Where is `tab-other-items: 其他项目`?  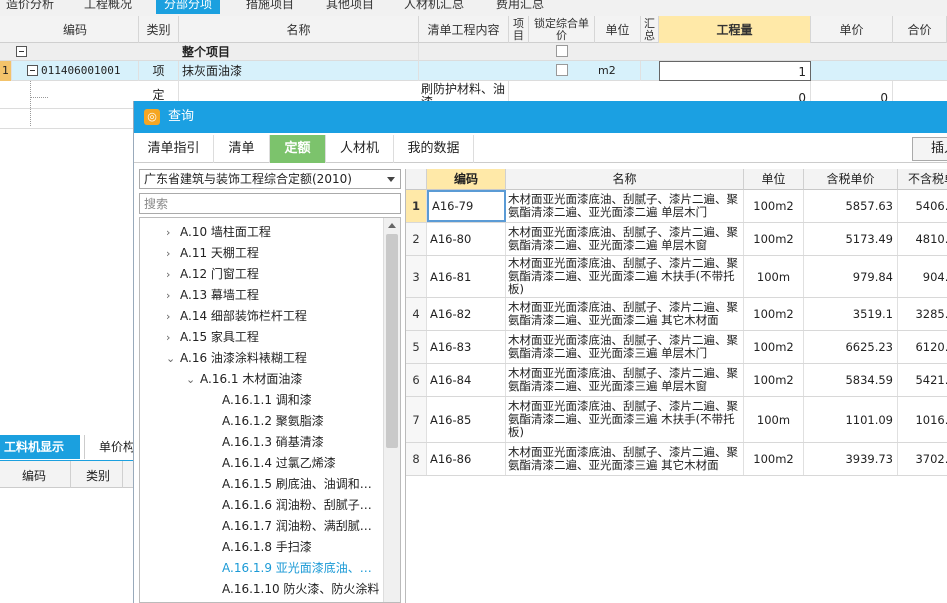 tab-other-items: 其他项目 is located at coordinates (350, 7).